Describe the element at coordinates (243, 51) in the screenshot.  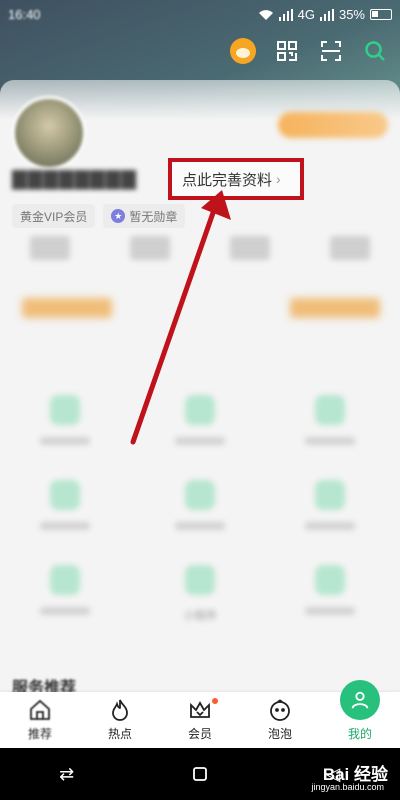
I see `mascot-icon` at that location.